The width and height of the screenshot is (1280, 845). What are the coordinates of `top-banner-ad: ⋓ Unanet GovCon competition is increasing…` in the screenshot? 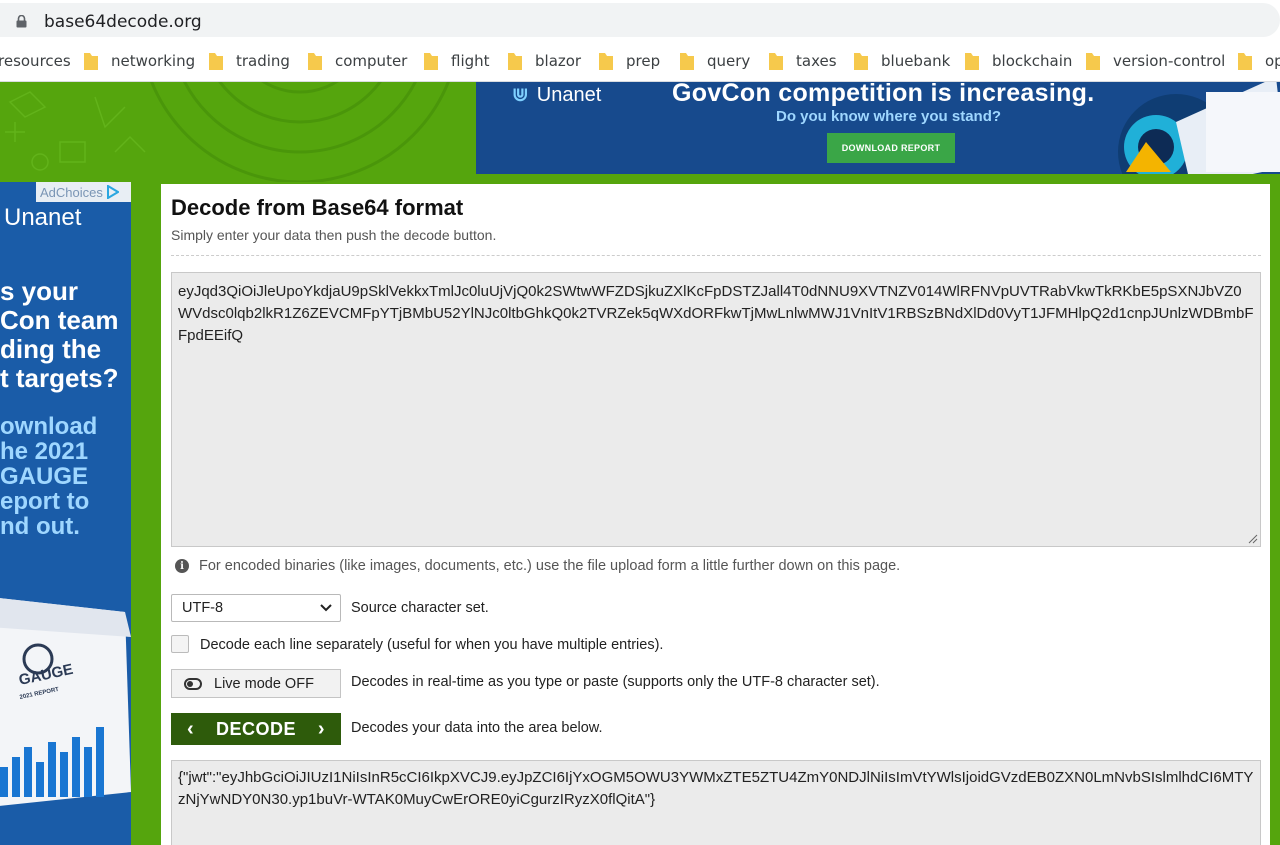 It's located at (878, 128).